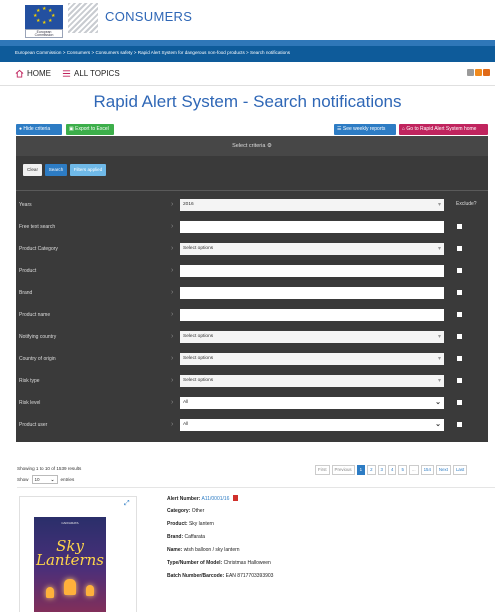  What do you see at coordinates (443, 129) in the screenshot?
I see `rapid-alert-home-button: ⌂ Go to Rapid Alert System home` at bounding box center [443, 129].